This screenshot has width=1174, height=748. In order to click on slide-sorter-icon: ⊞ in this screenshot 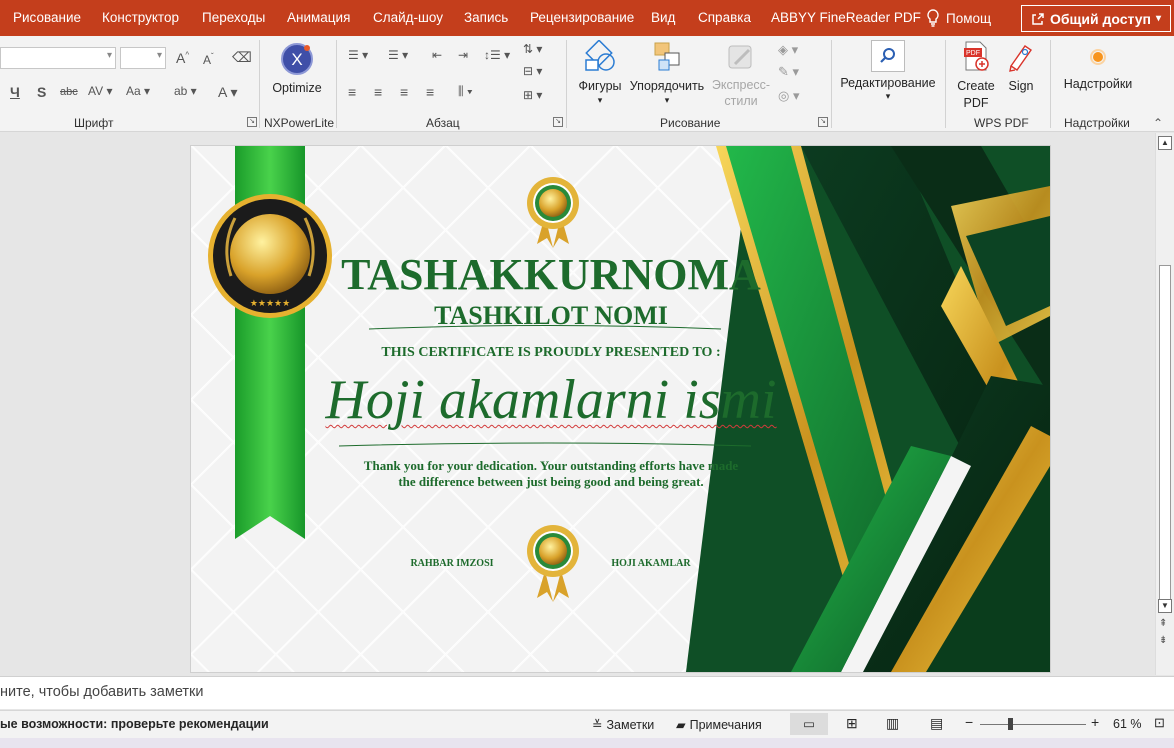, I will do `click(852, 723)`.